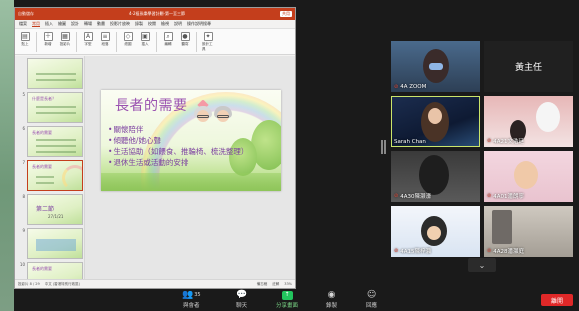  I want to click on menu-view: 檢視, so click(165, 24).